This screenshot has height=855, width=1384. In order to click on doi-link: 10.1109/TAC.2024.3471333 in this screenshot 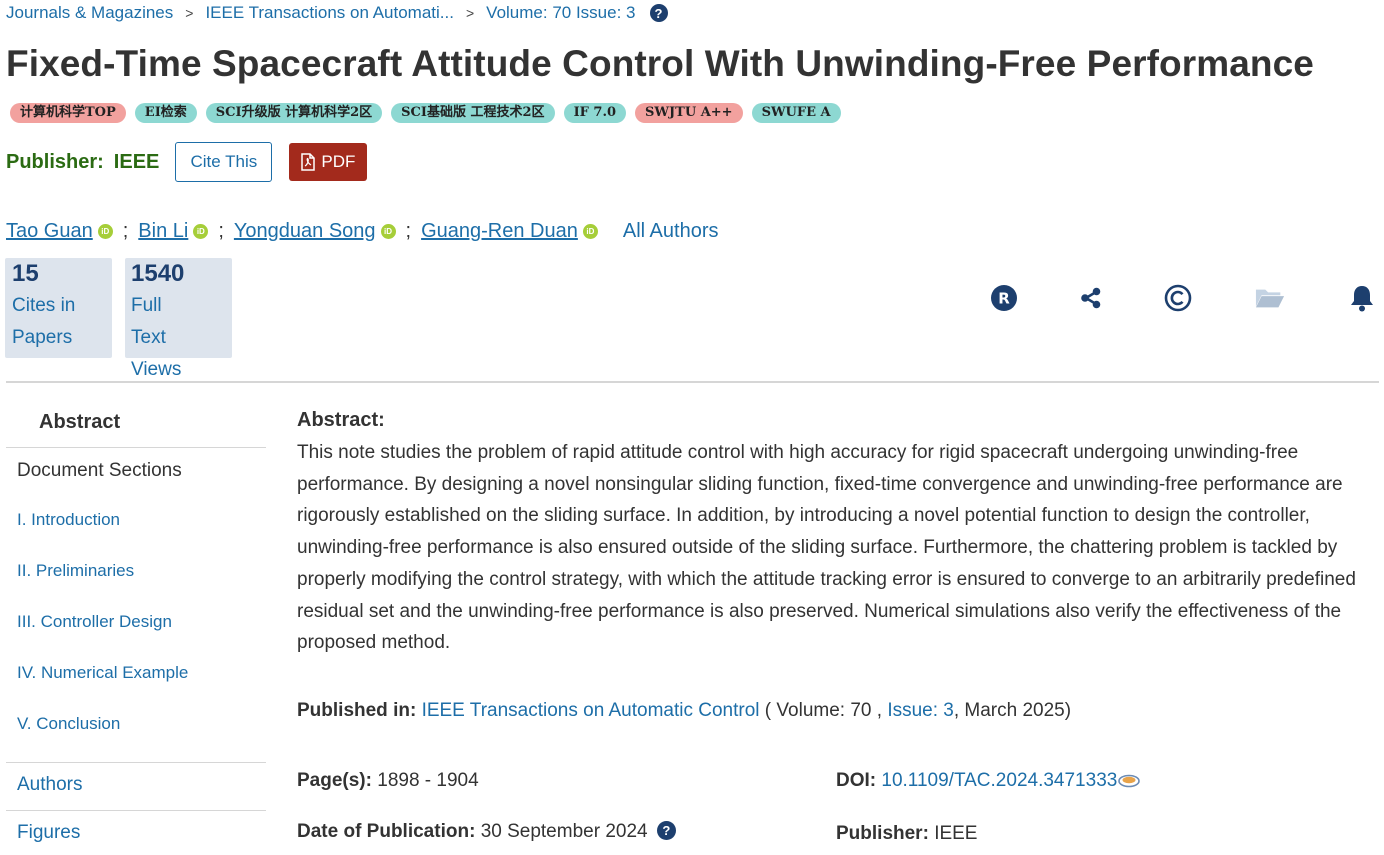, I will do `click(999, 780)`.